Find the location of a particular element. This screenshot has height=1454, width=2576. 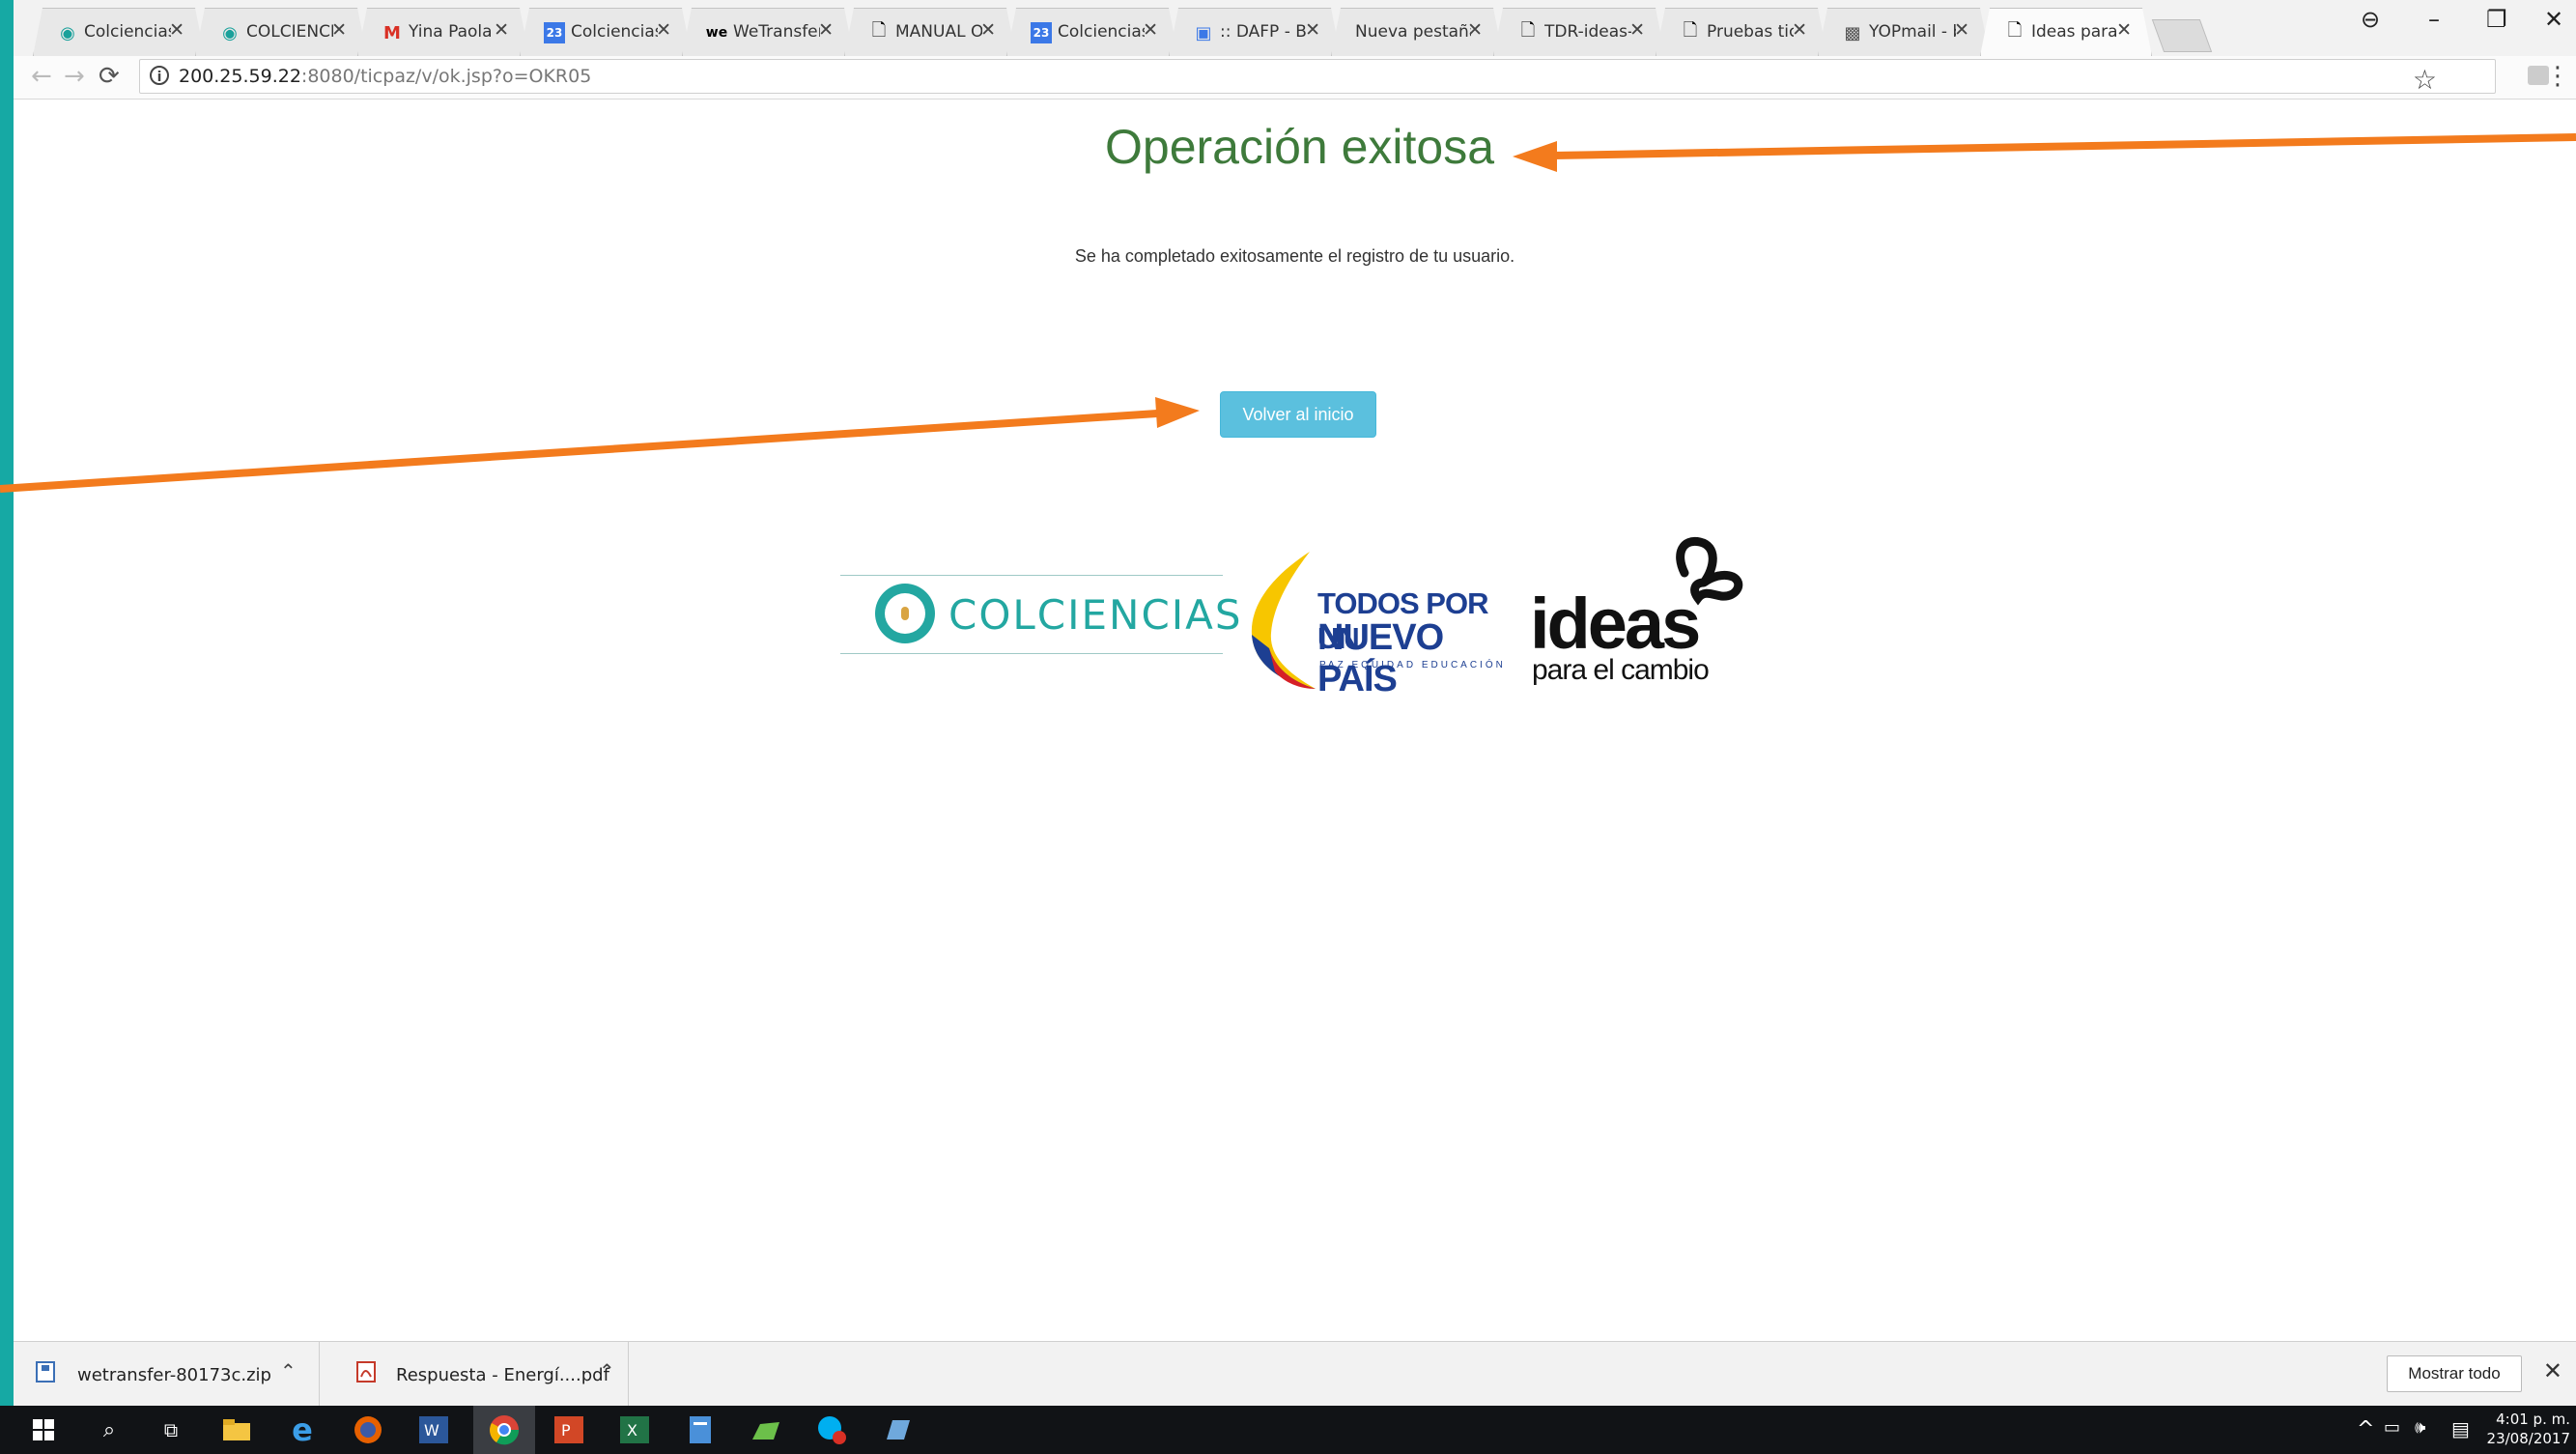

taskbar-clock: 4:01 p. m. 23/08/2017 is located at coordinates (2528, 1429).